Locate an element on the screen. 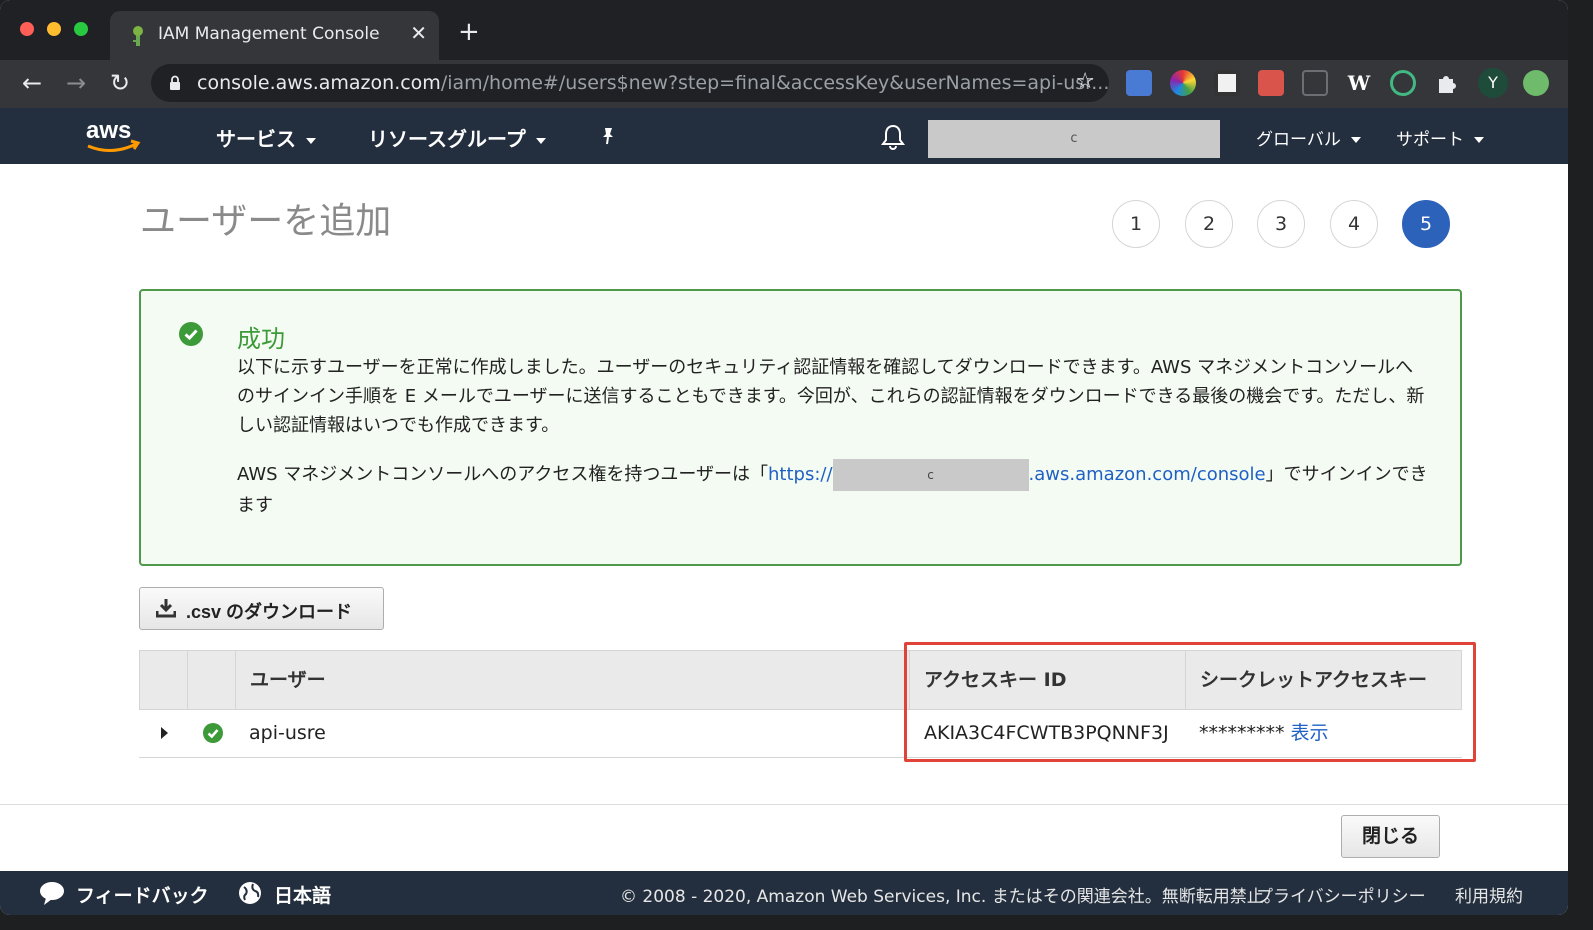 The width and height of the screenshot is (1593, 930). browser-tab: IAM Management Console ✕ is located at coordinates (274, 35).